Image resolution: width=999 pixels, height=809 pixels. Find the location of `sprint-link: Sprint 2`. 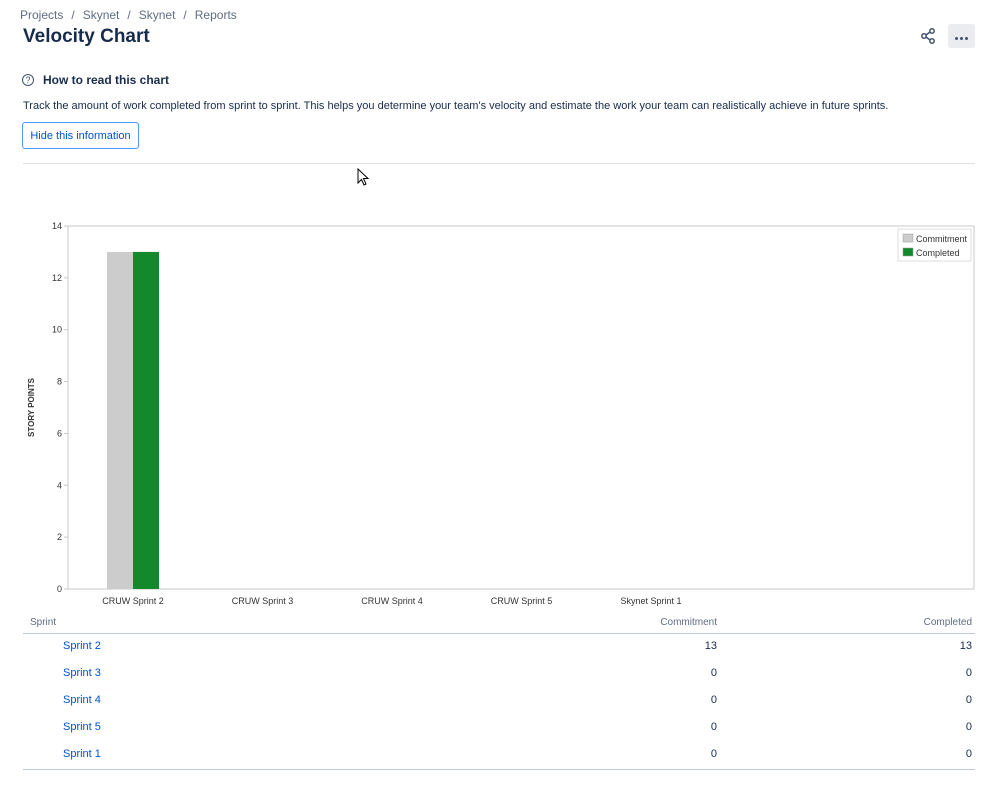

sprint-link: Sprint 2 is located at coordinates (82, 646).